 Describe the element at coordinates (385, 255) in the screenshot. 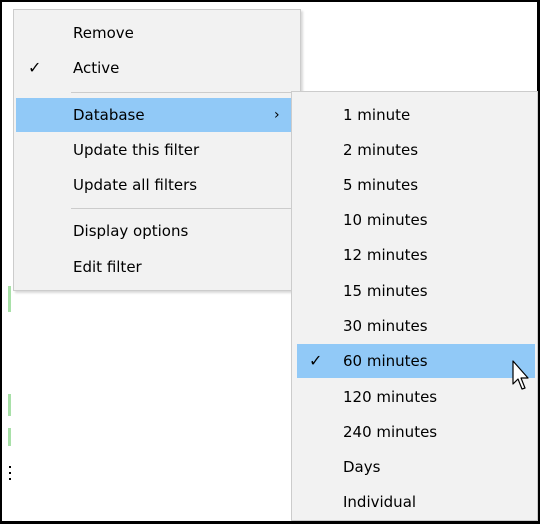

I see `submenu-item-label: 12 minutes` at that location.